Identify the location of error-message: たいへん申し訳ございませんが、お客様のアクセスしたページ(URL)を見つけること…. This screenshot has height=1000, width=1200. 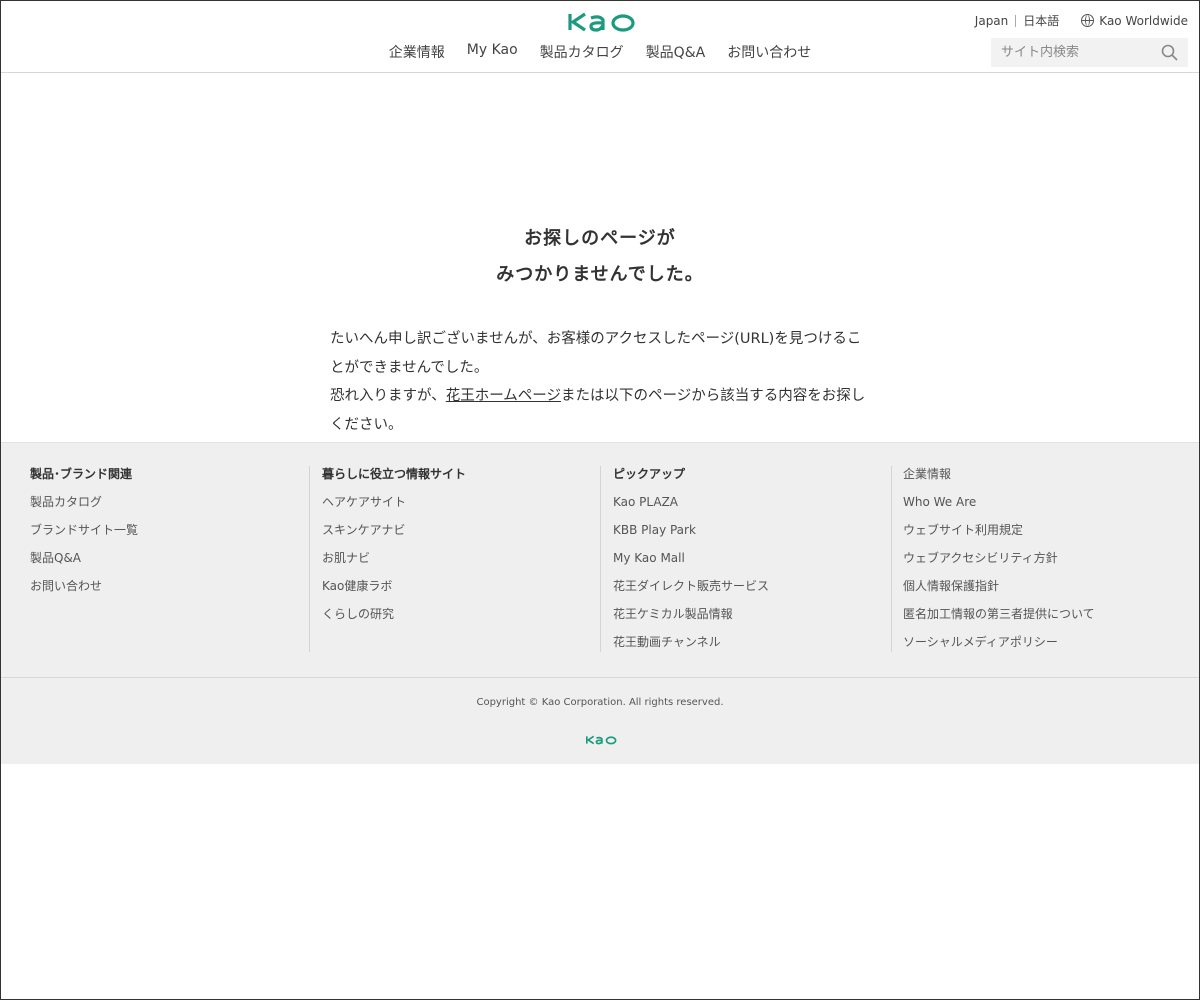
(602, 382).